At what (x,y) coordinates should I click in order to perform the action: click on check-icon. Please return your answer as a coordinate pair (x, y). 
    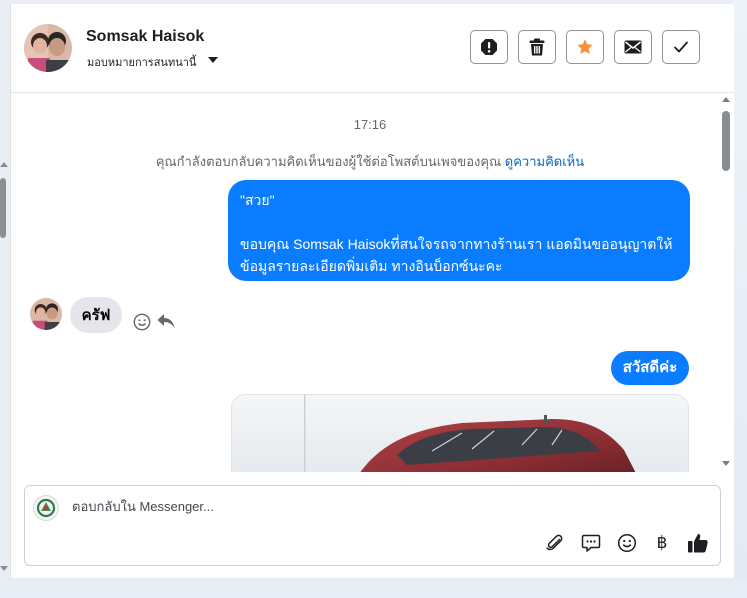
    Looking at the image, I should click on (681, 47).